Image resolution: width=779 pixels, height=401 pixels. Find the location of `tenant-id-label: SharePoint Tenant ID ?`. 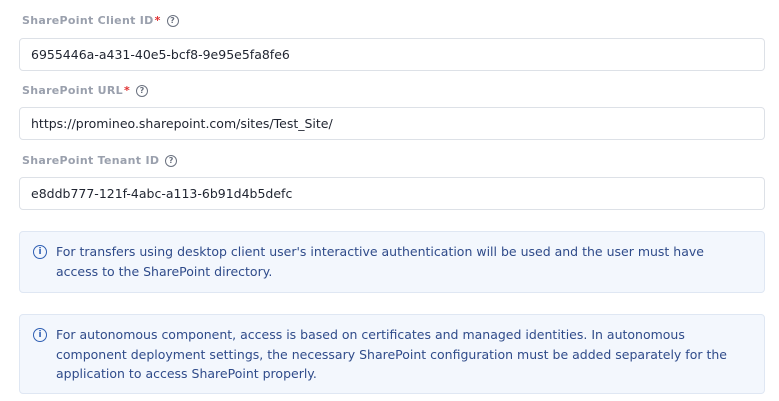

tenant-id-label: SharePoint Tenant ID ? is located at coordinates (100, 160).